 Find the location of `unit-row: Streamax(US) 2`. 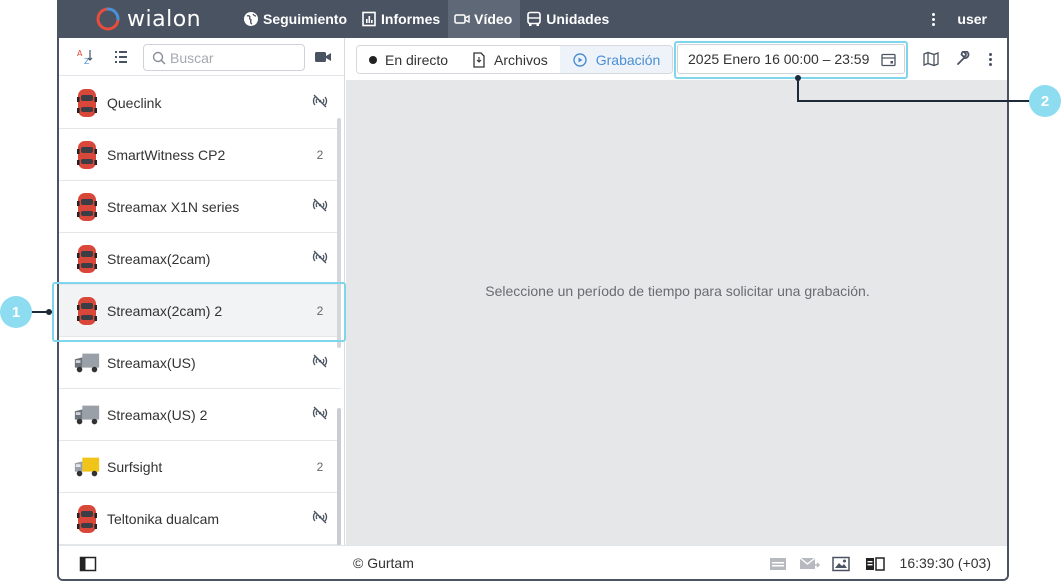

unit-row: Streamax(US) 2 is located at coordinates (200, 415).